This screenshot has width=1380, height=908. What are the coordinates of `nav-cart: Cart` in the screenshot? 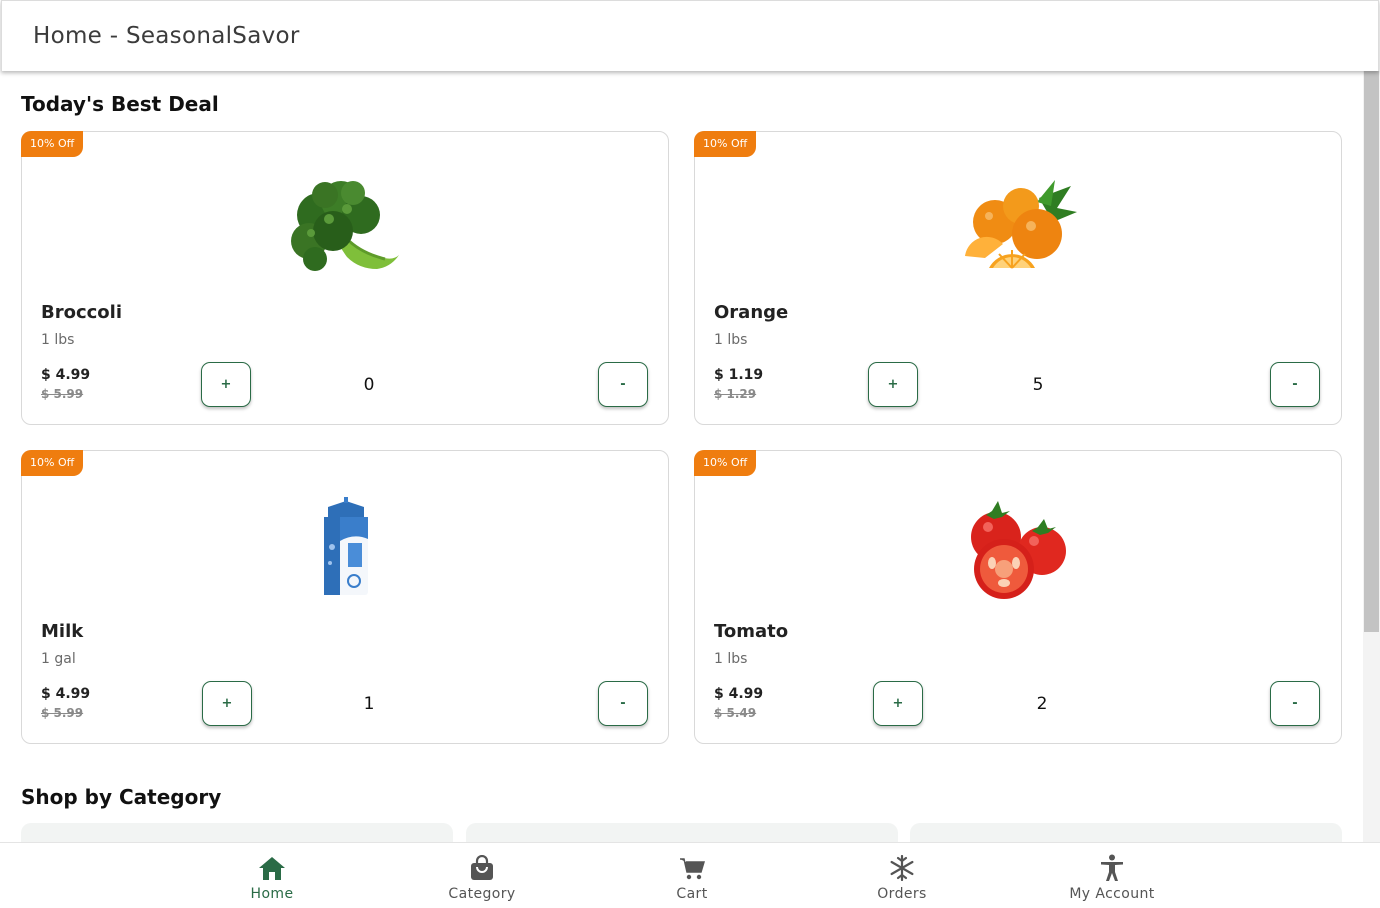 It's located at (692, 875).